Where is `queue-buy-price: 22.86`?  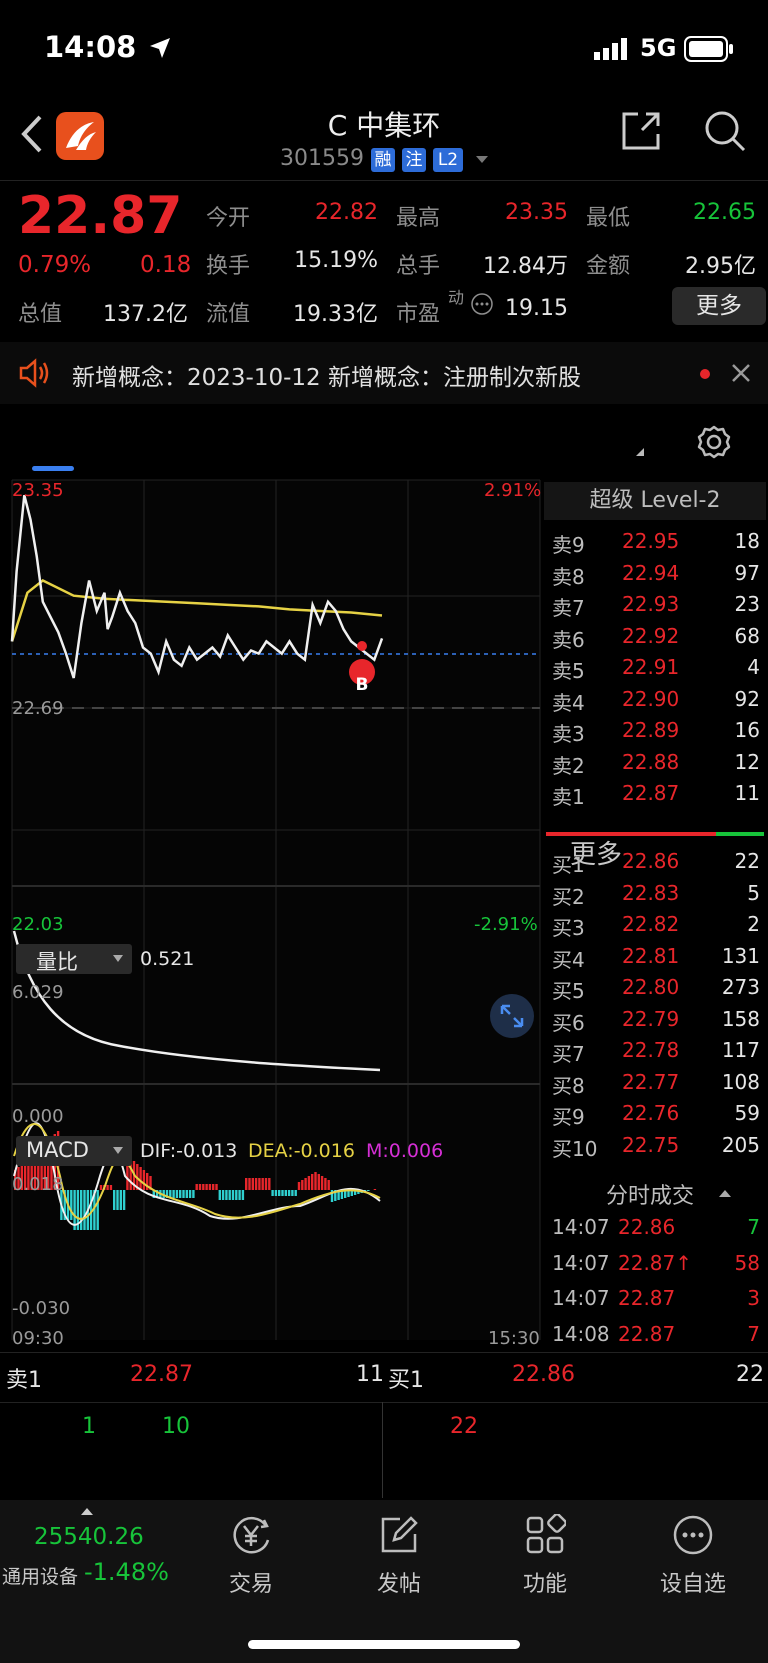 queue-buy-price: 22.86 is located at coordinates (543, 1374).